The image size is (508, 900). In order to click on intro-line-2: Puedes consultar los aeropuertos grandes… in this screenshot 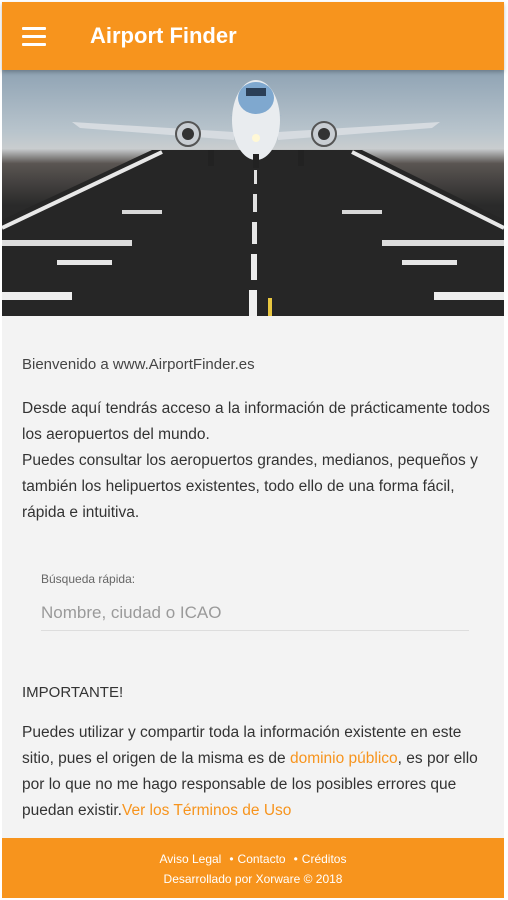, I will do `click(250, 486)`.